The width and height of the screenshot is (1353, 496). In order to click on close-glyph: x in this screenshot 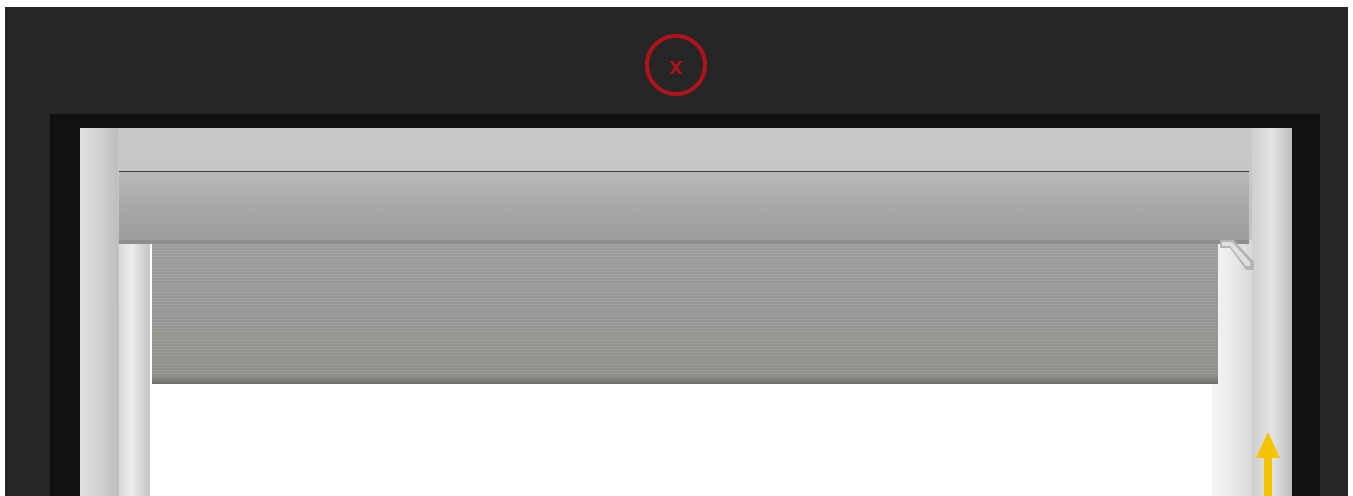, I will do `click(676, 66)`.